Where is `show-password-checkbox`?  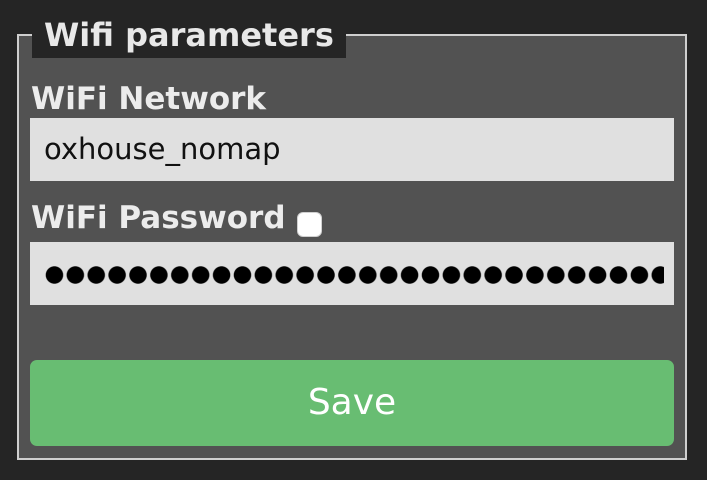
show-password-checkbox is located at coordinates (309, 224).